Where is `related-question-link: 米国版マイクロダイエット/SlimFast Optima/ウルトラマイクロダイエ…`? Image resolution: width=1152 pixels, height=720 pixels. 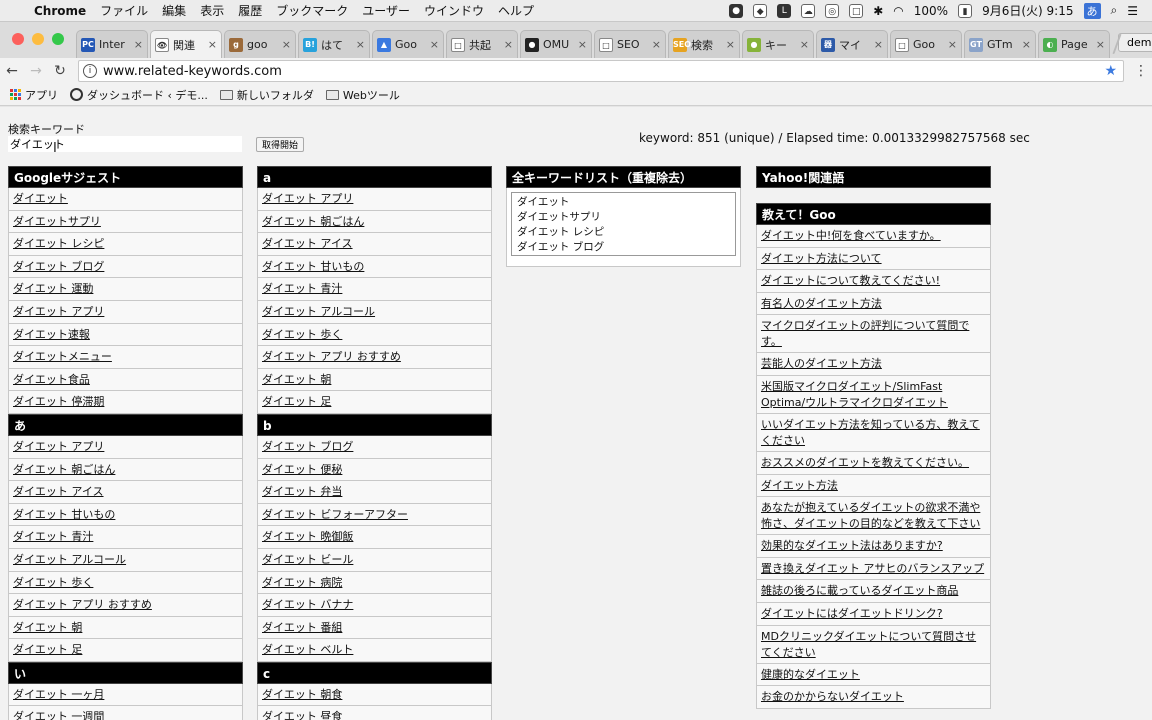 related-question-link: 米国版マイクロダイエット/SlimFast Optima/ウルトラマイクロダイエ… is located at coordinates (854, 394).